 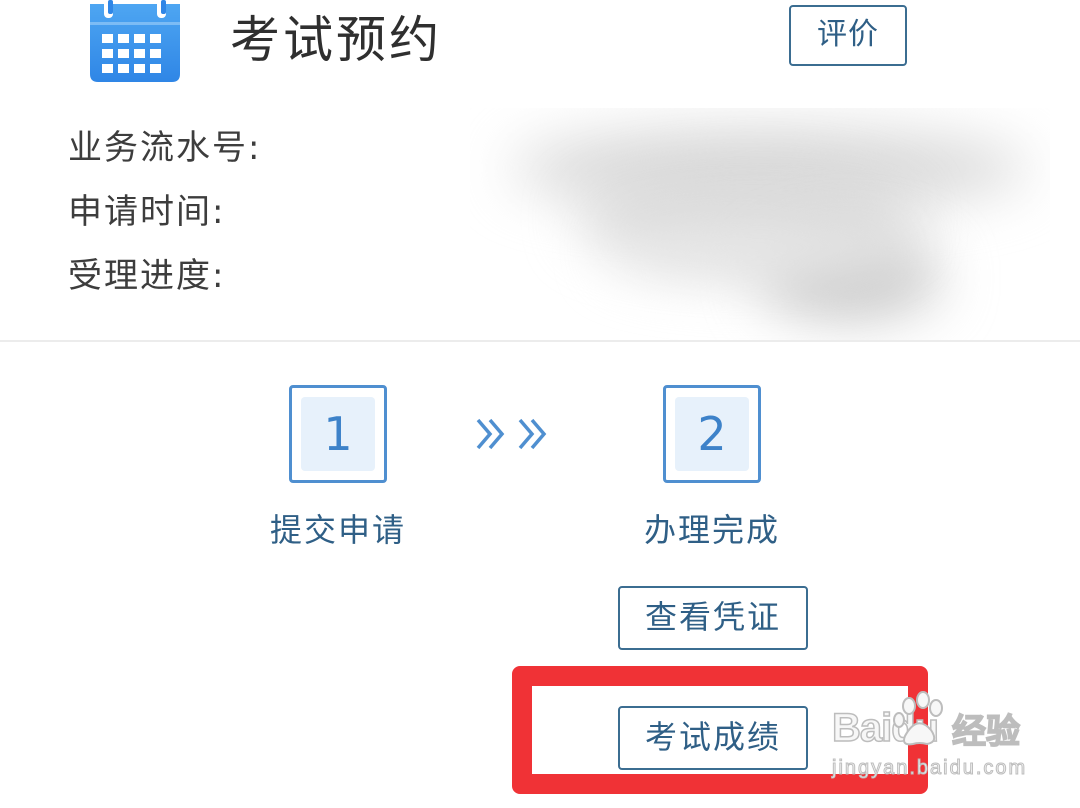 What do you see at coordinates (711, 530) in the screenshot?
I see `step-2-label: 办理完成` at bounding box center [711, 530].